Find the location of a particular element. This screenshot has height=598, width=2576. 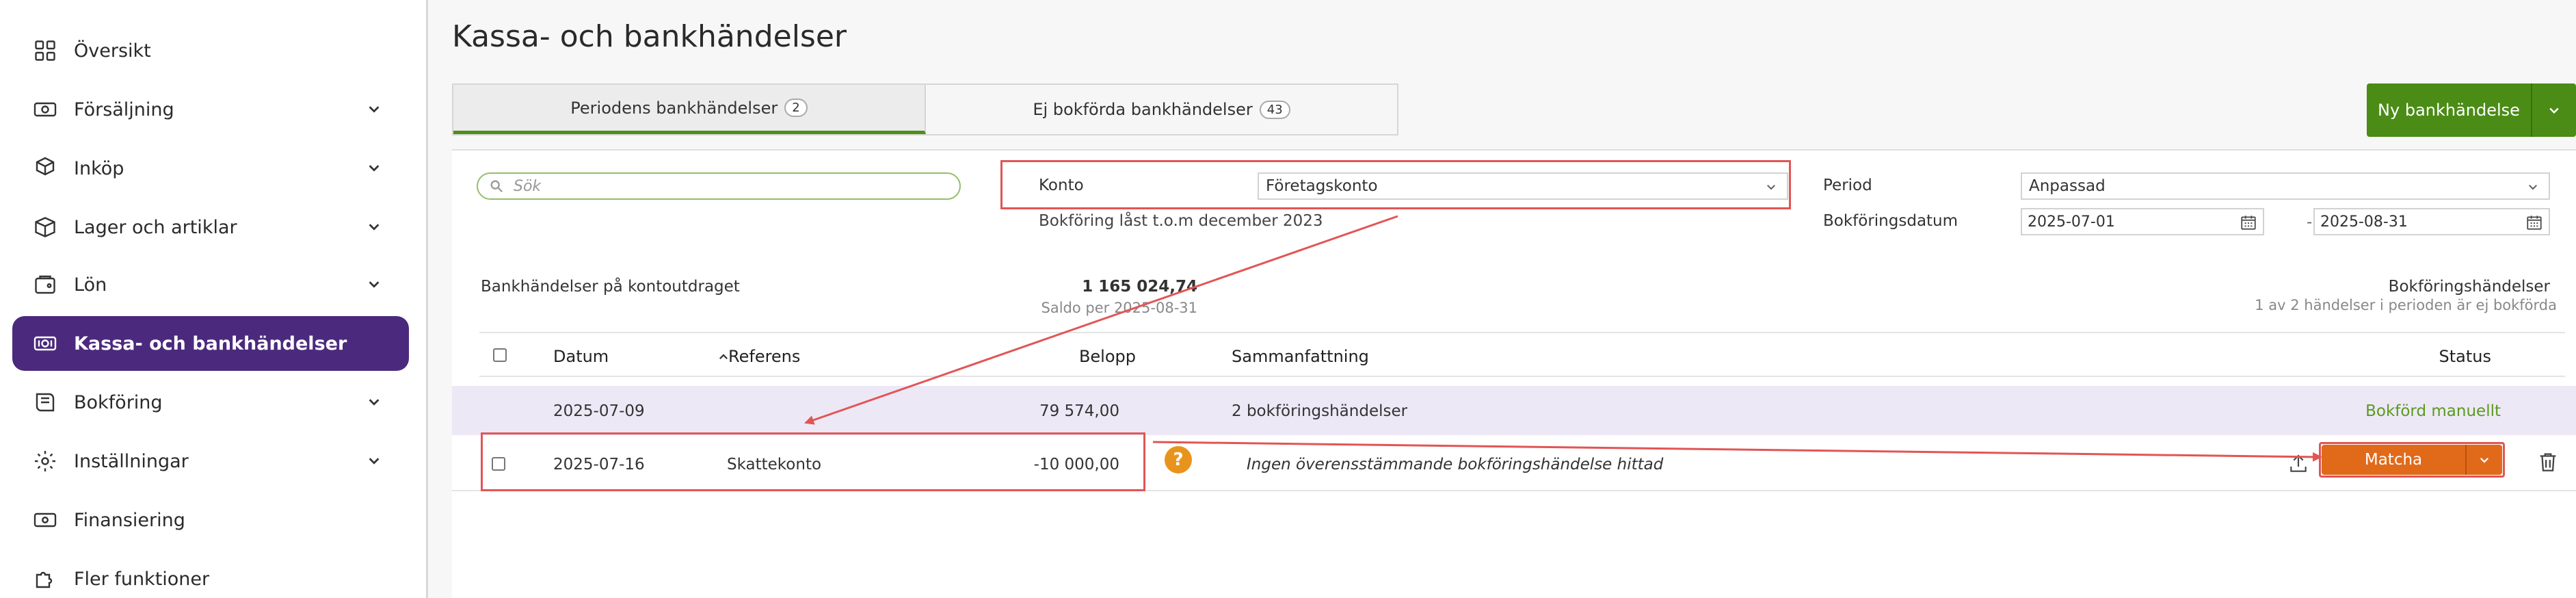

new-bank-event-label: Ny bankhändelse is located at coordinates (2449, 110).